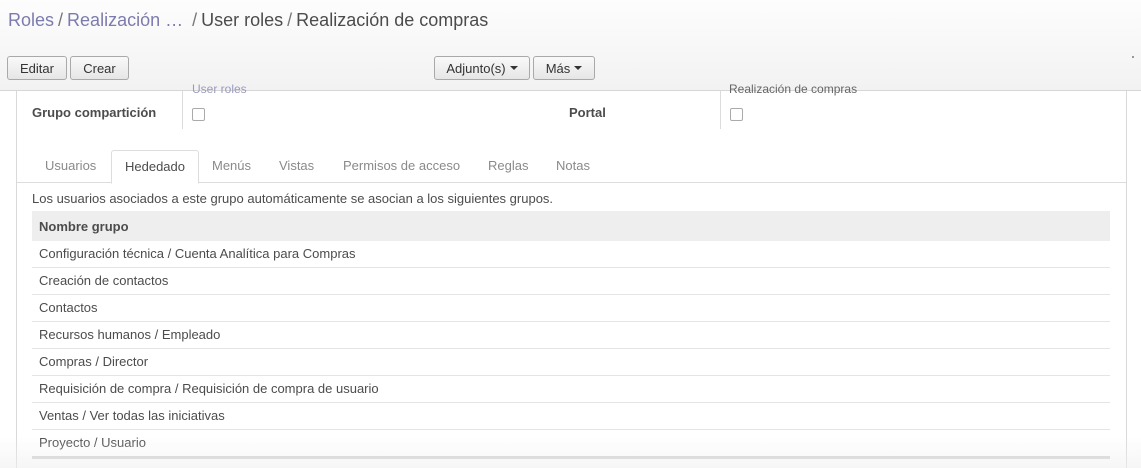 The height and width of the screenshot is (468, 1141). I want to click on edit-button: Editar, so click(37, 68).